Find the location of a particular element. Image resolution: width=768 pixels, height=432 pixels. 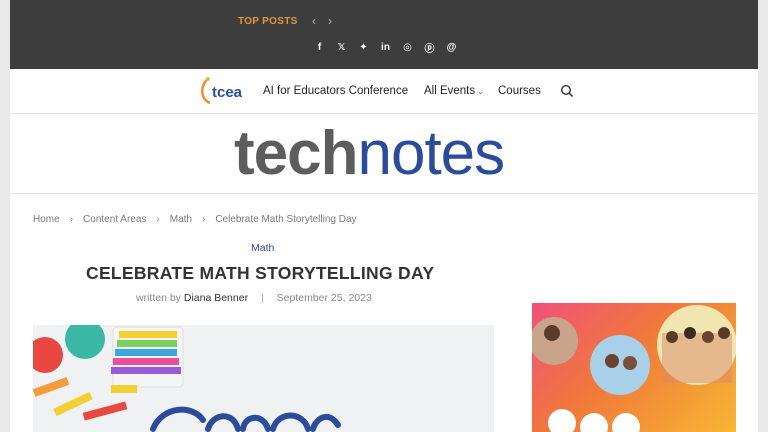

nav-ai-educators-conference: AI for Educators Conference is located at coordinates (335, 91).